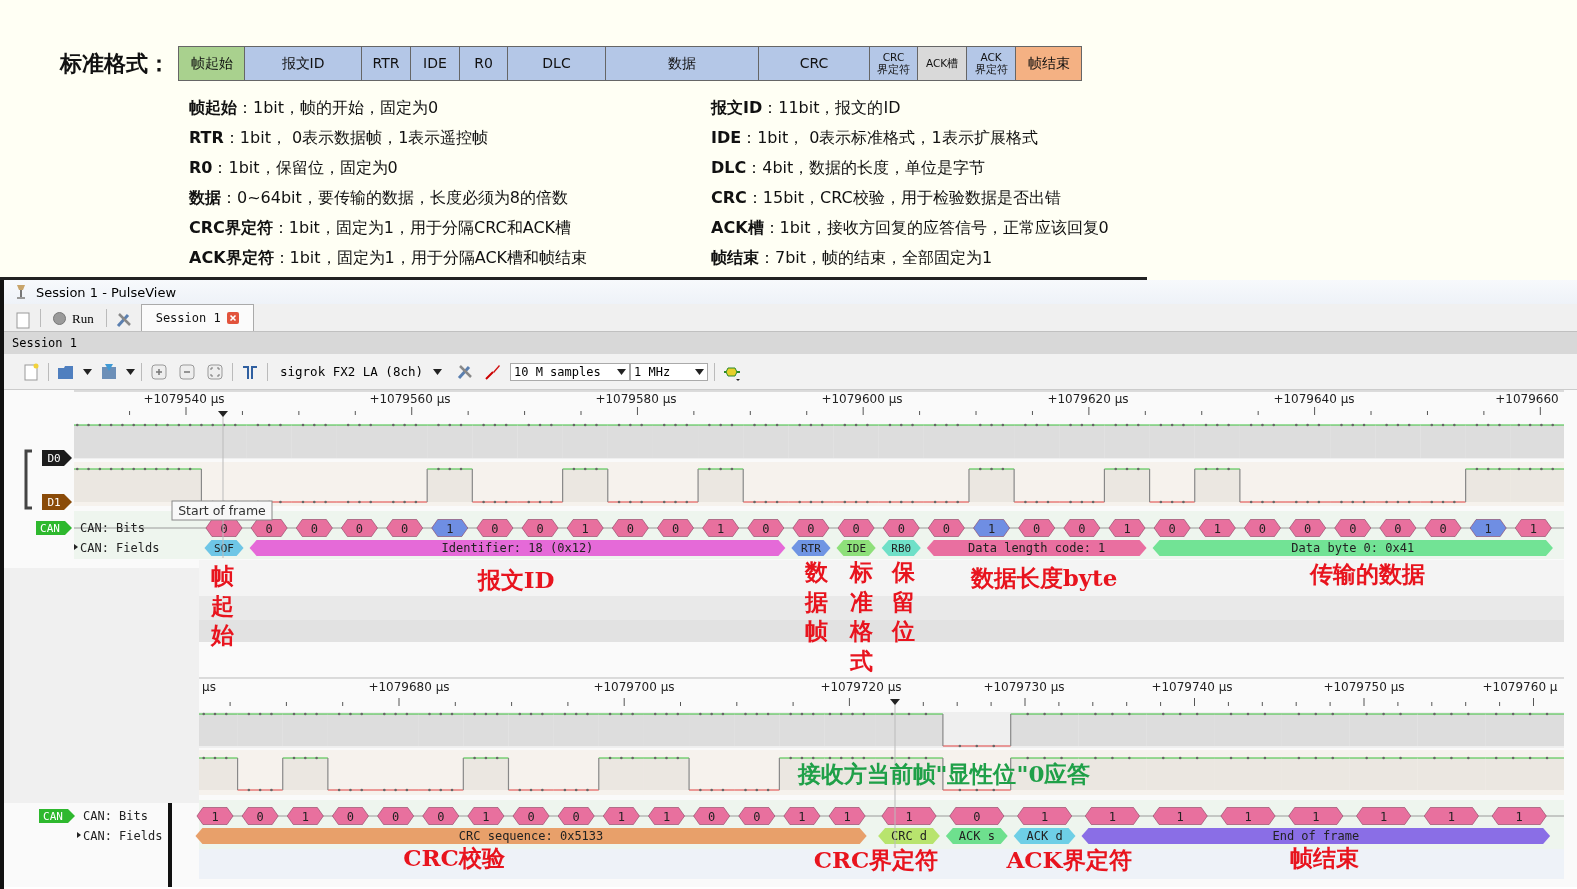  Describe the element at coordinates (814, 63) in the screenshot. I see `frame-field: CRC` at that location.